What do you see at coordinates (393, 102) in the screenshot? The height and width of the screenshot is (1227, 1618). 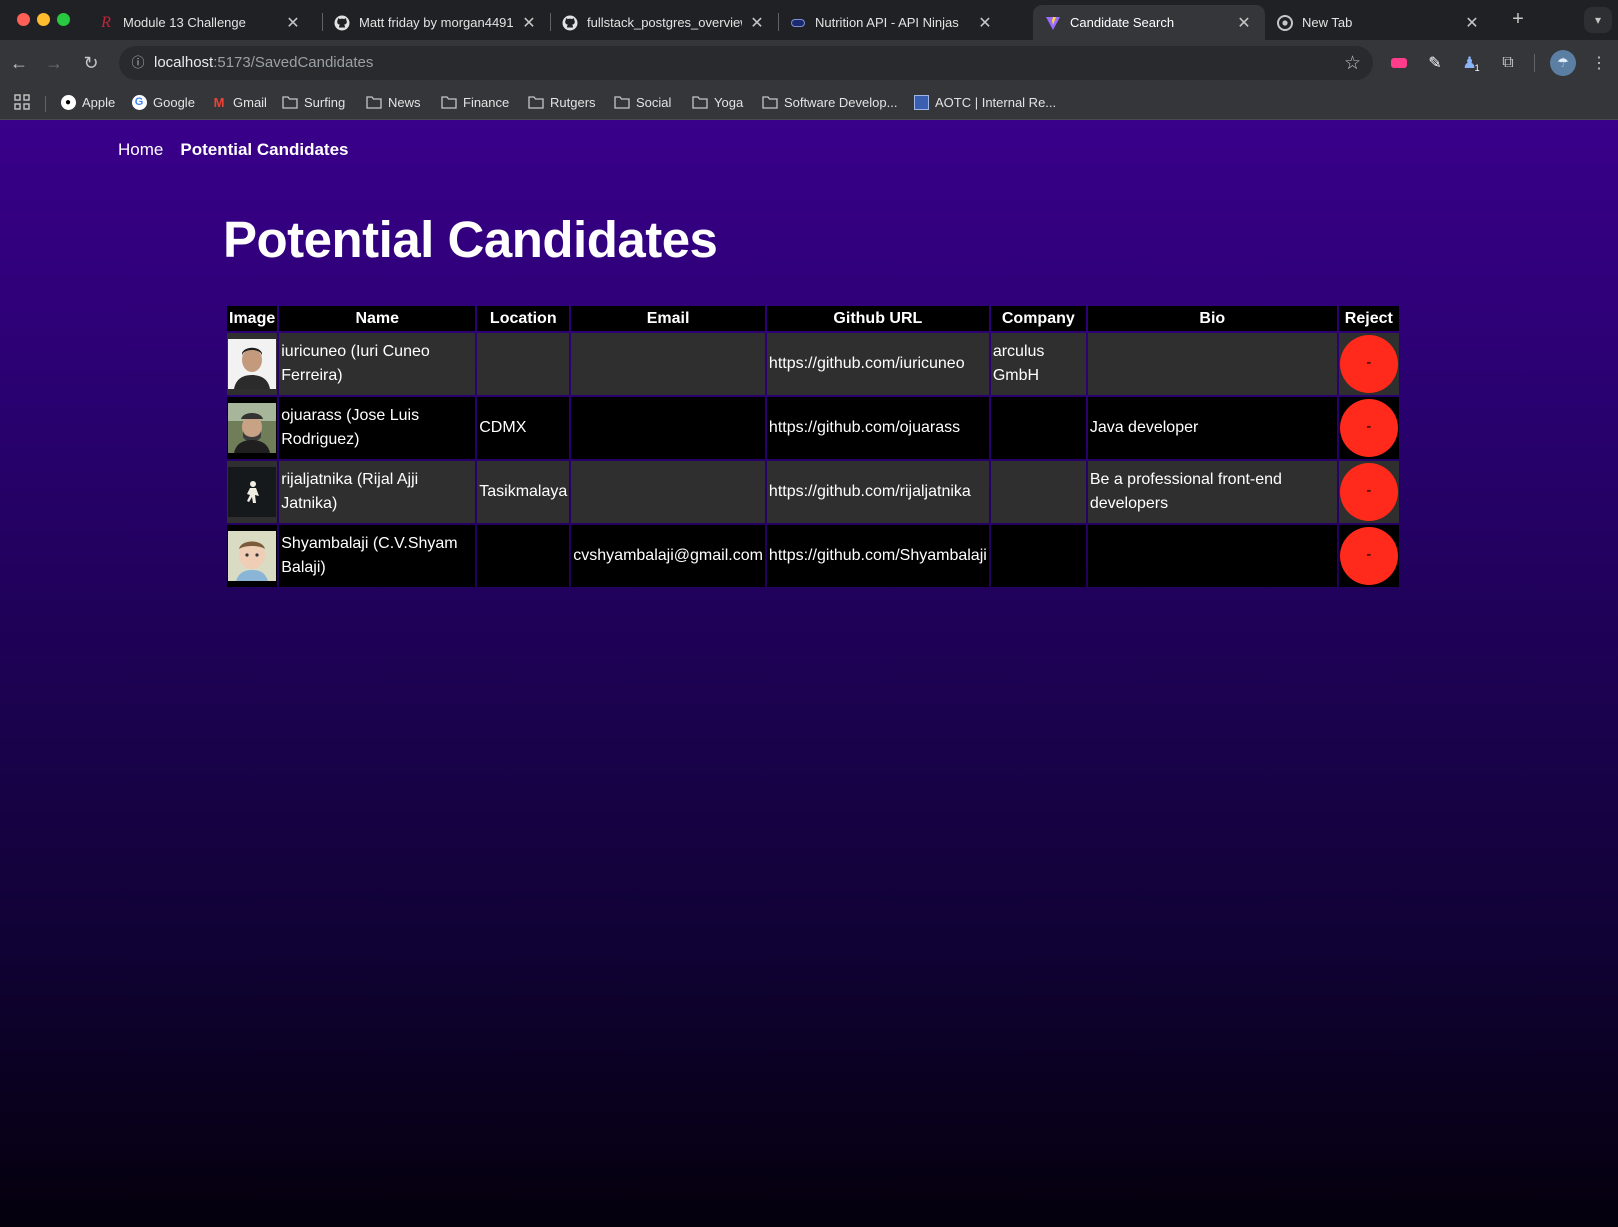 I see `bookmark-folder-news: News` at bounding box center [393, 102].